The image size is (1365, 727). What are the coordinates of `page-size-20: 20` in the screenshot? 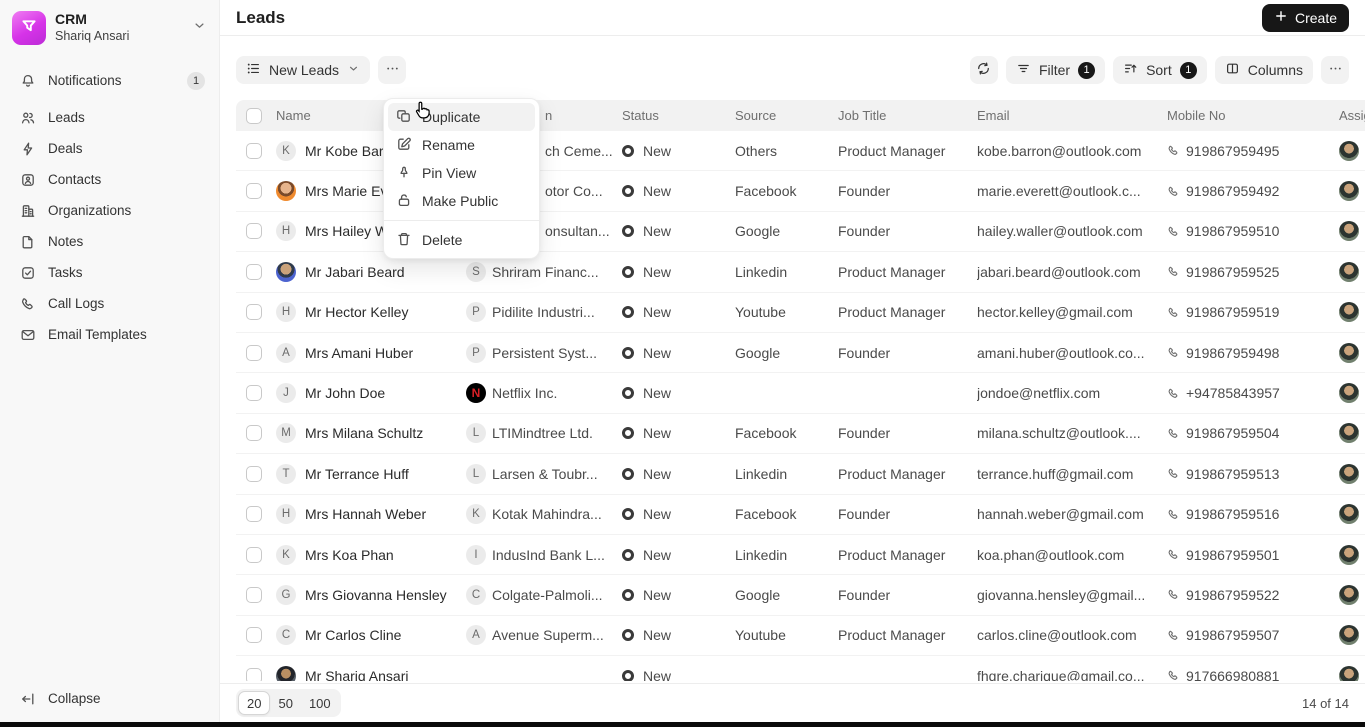 It's located at (254, 703).